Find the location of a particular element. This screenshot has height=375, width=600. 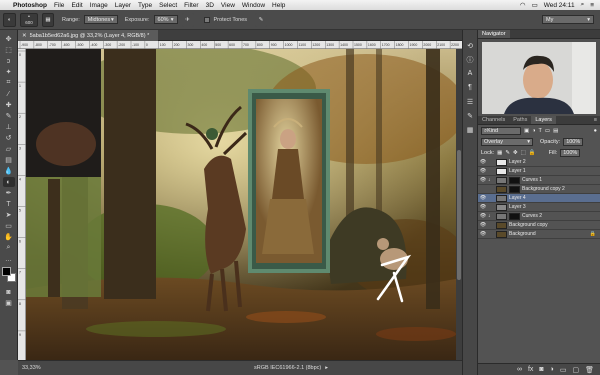

chevron-right-icon: ▸ is located at coordinates (326, 368).